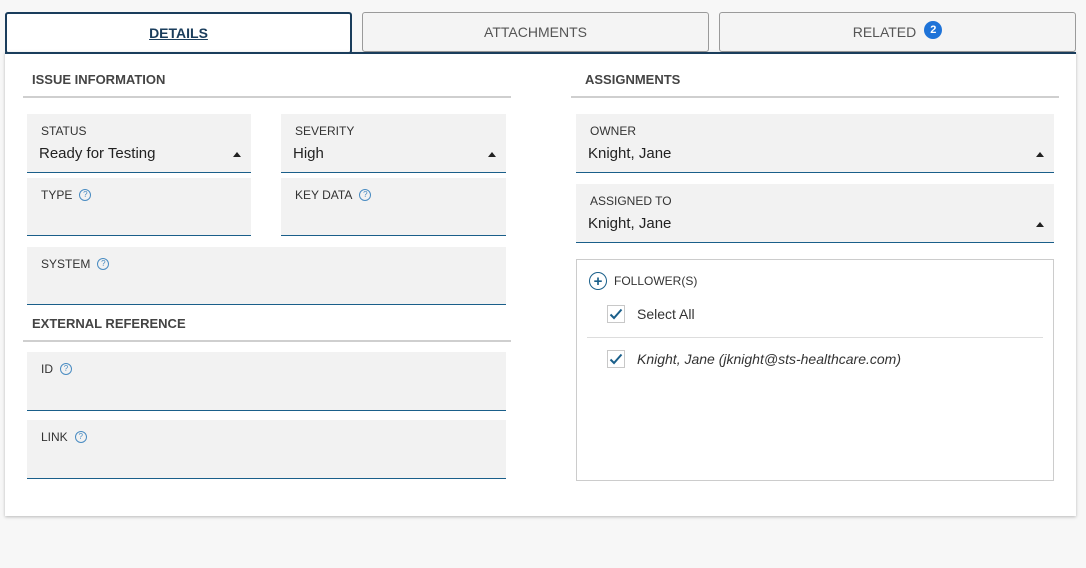 The height and width of the screenshot is (568, 1086). I want to click on severity-dropdown: SEVERITY High, so click(393, 143).